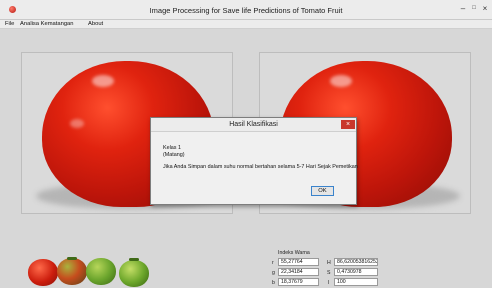  I want to click on b-label: b, so click(273, 283).